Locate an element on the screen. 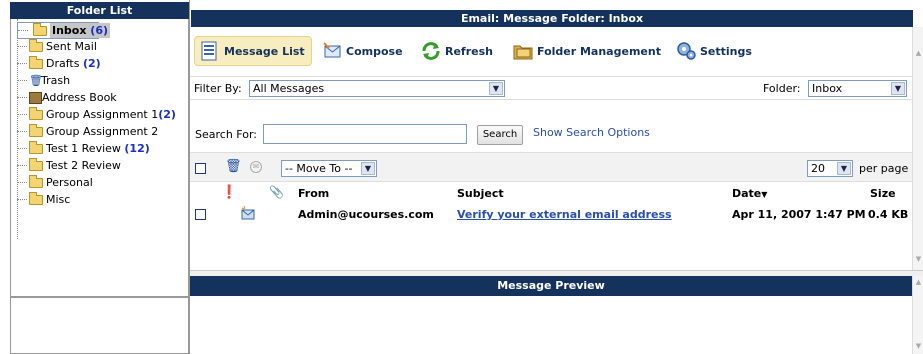 The height and width of the screenshot is (354, 923). folder-item-inbox: Inbox (6) is located at coordinates (64, 30).